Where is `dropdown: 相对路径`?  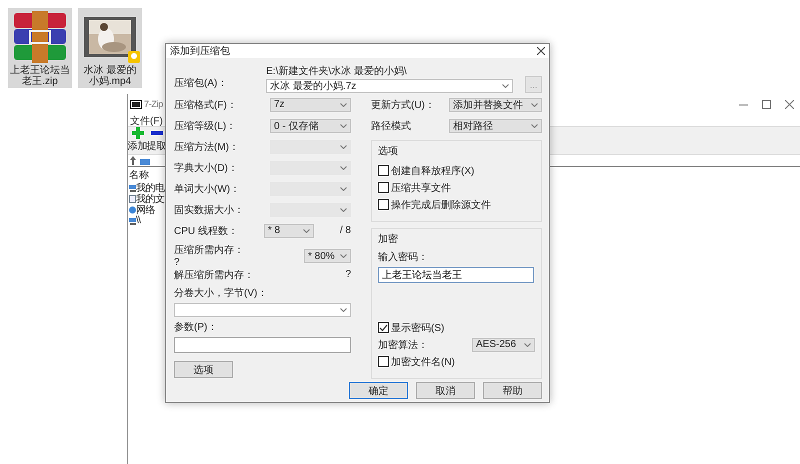
dropdown: 相对路径 is located at coordinates (495, 125).